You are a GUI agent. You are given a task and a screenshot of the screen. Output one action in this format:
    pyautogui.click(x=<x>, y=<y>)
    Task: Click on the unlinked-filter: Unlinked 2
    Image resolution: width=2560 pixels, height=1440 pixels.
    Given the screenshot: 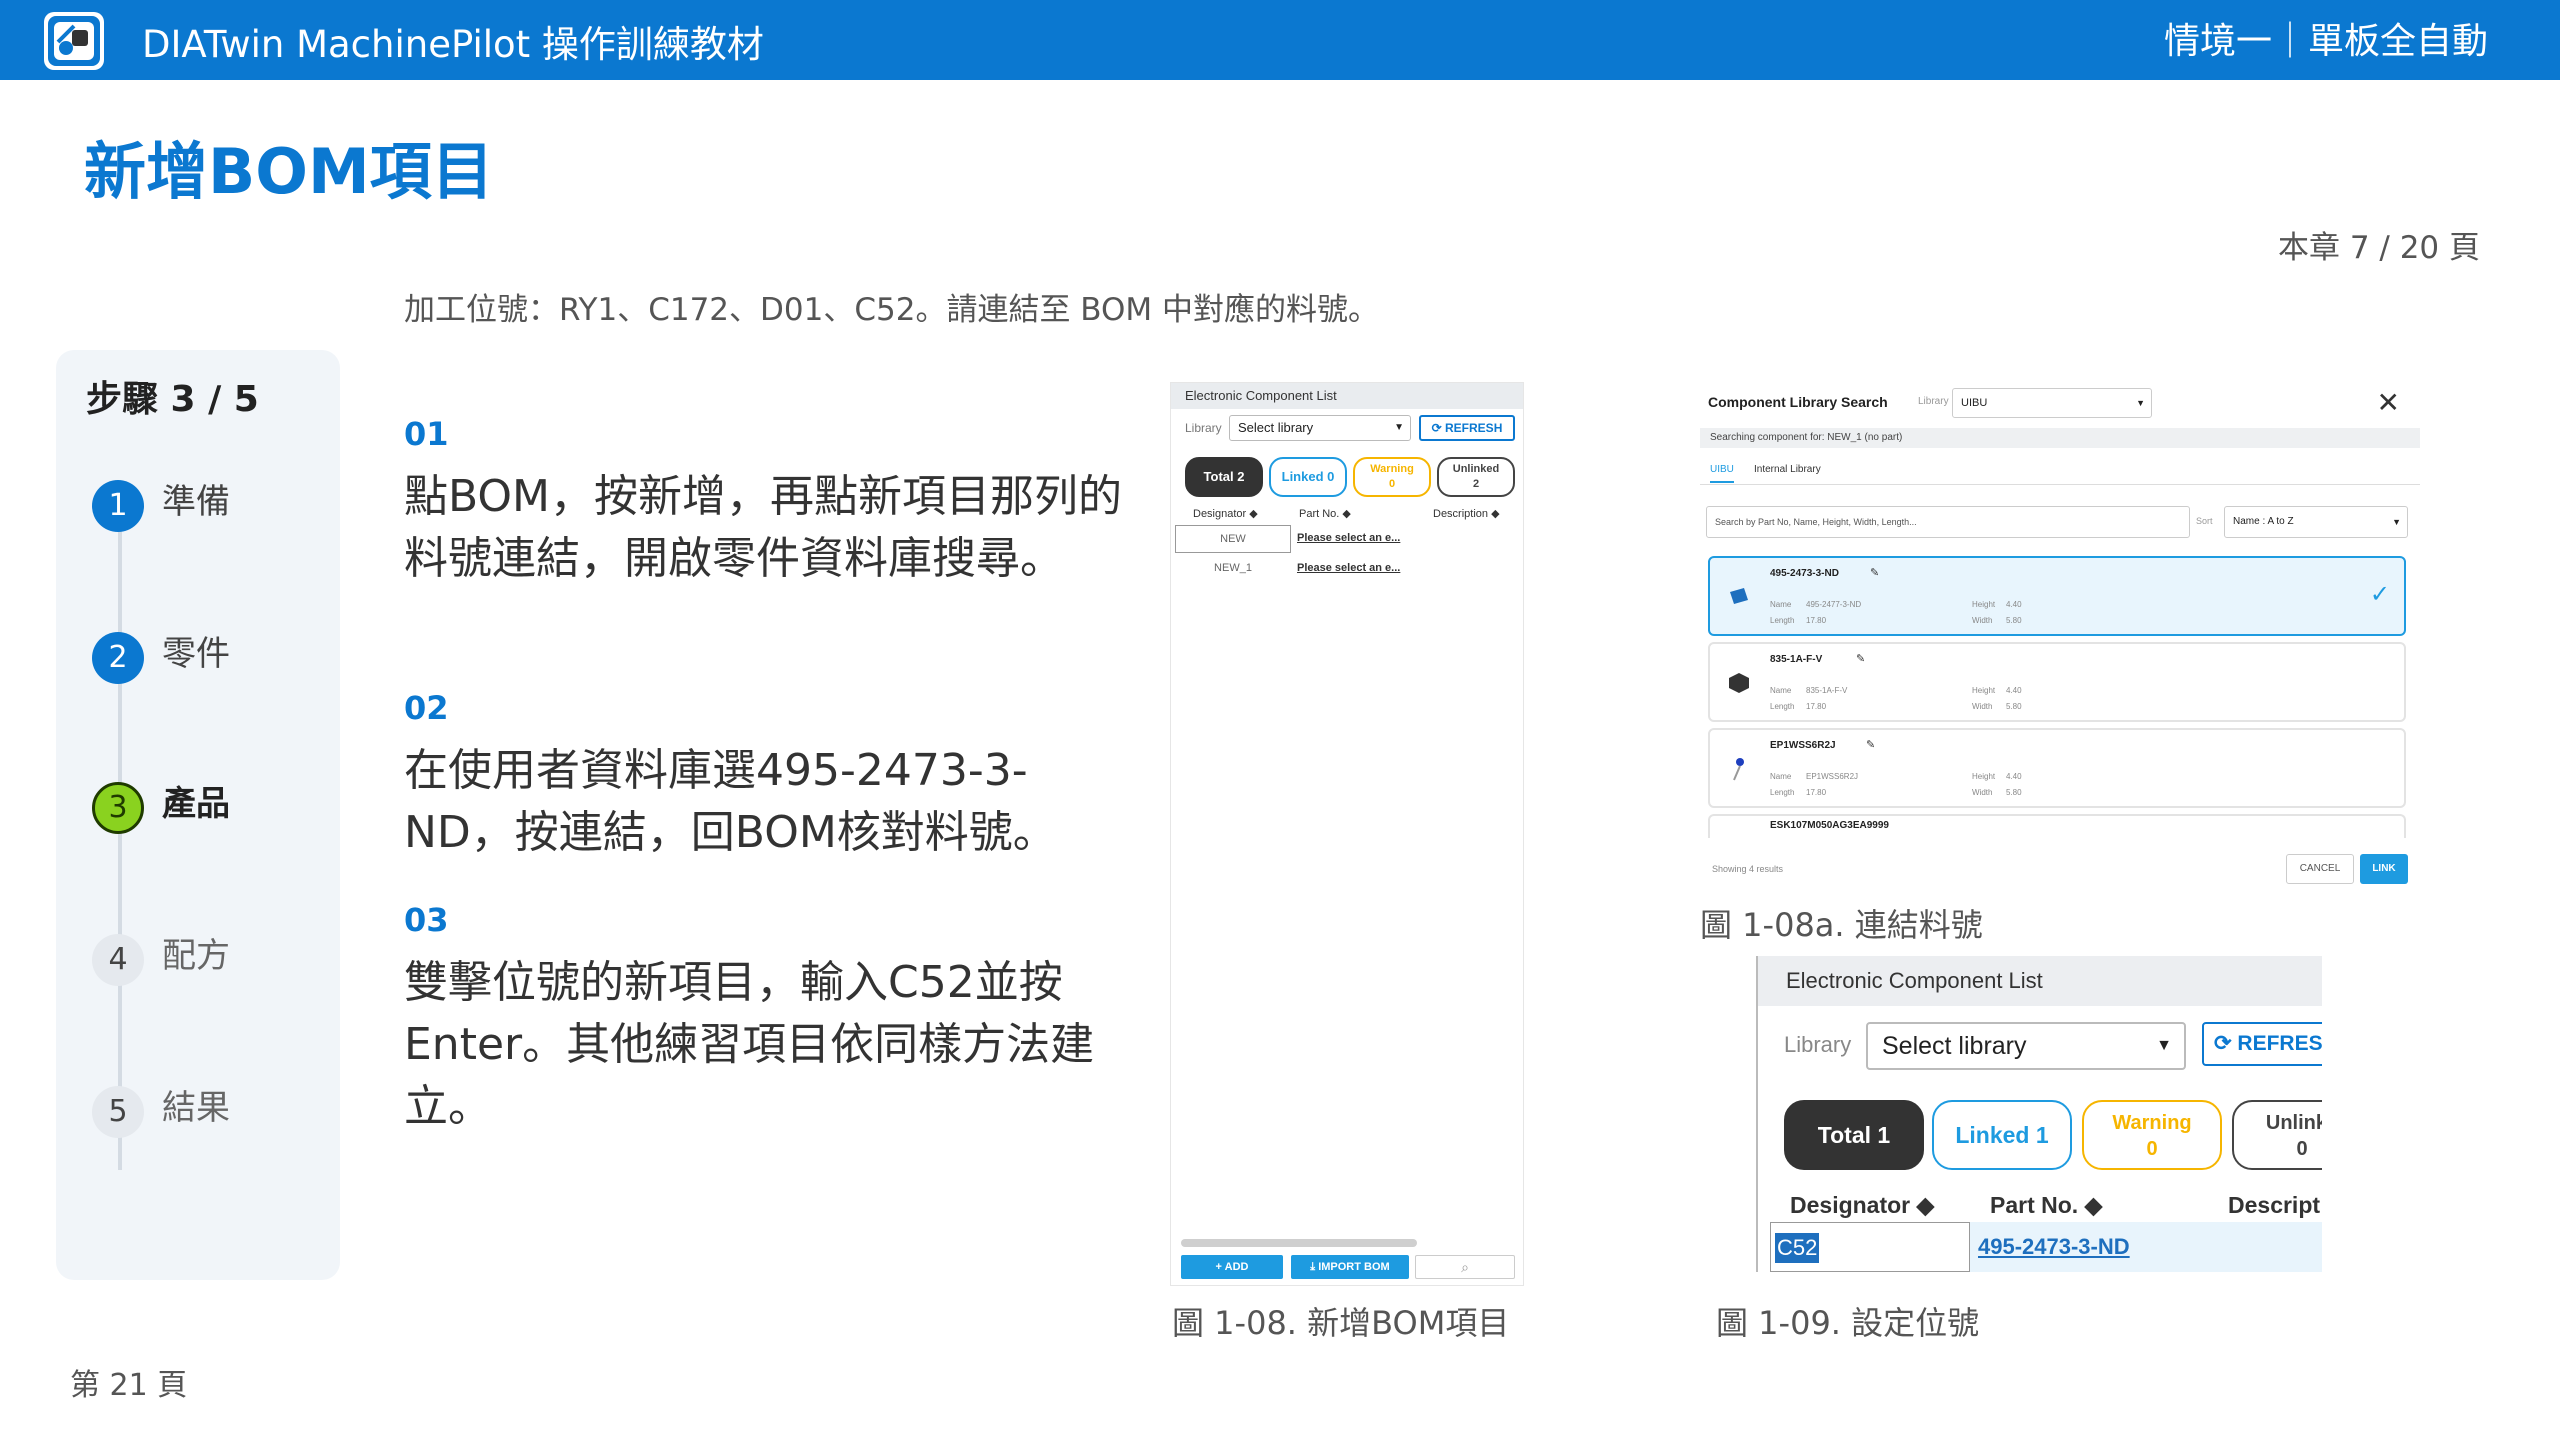 What is the action you would take?
    pyautogui.click(x=1476, y=477)
    